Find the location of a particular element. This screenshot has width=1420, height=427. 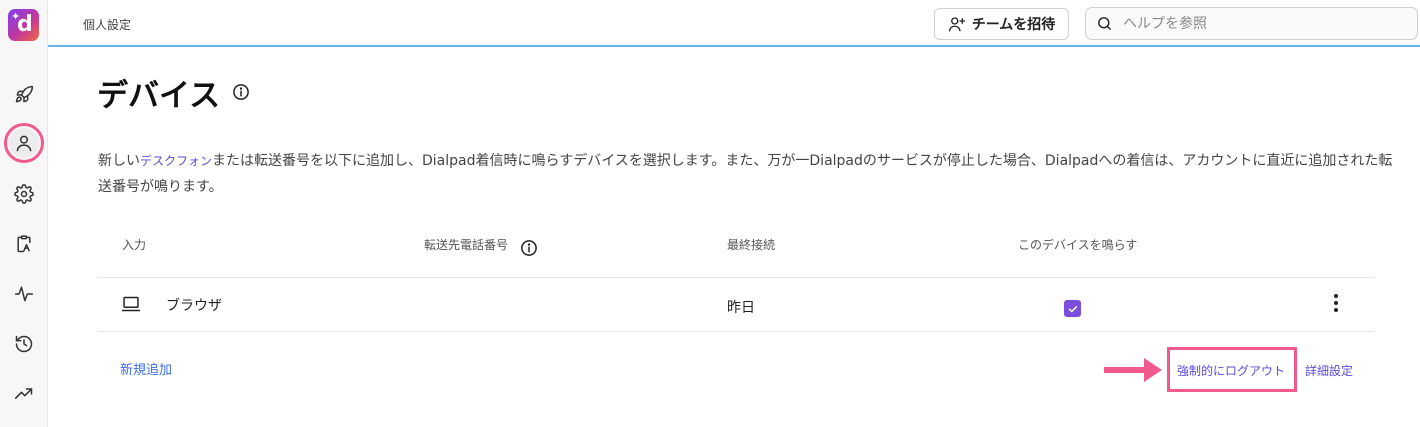

help-search is located at coordinates (1251, 23).